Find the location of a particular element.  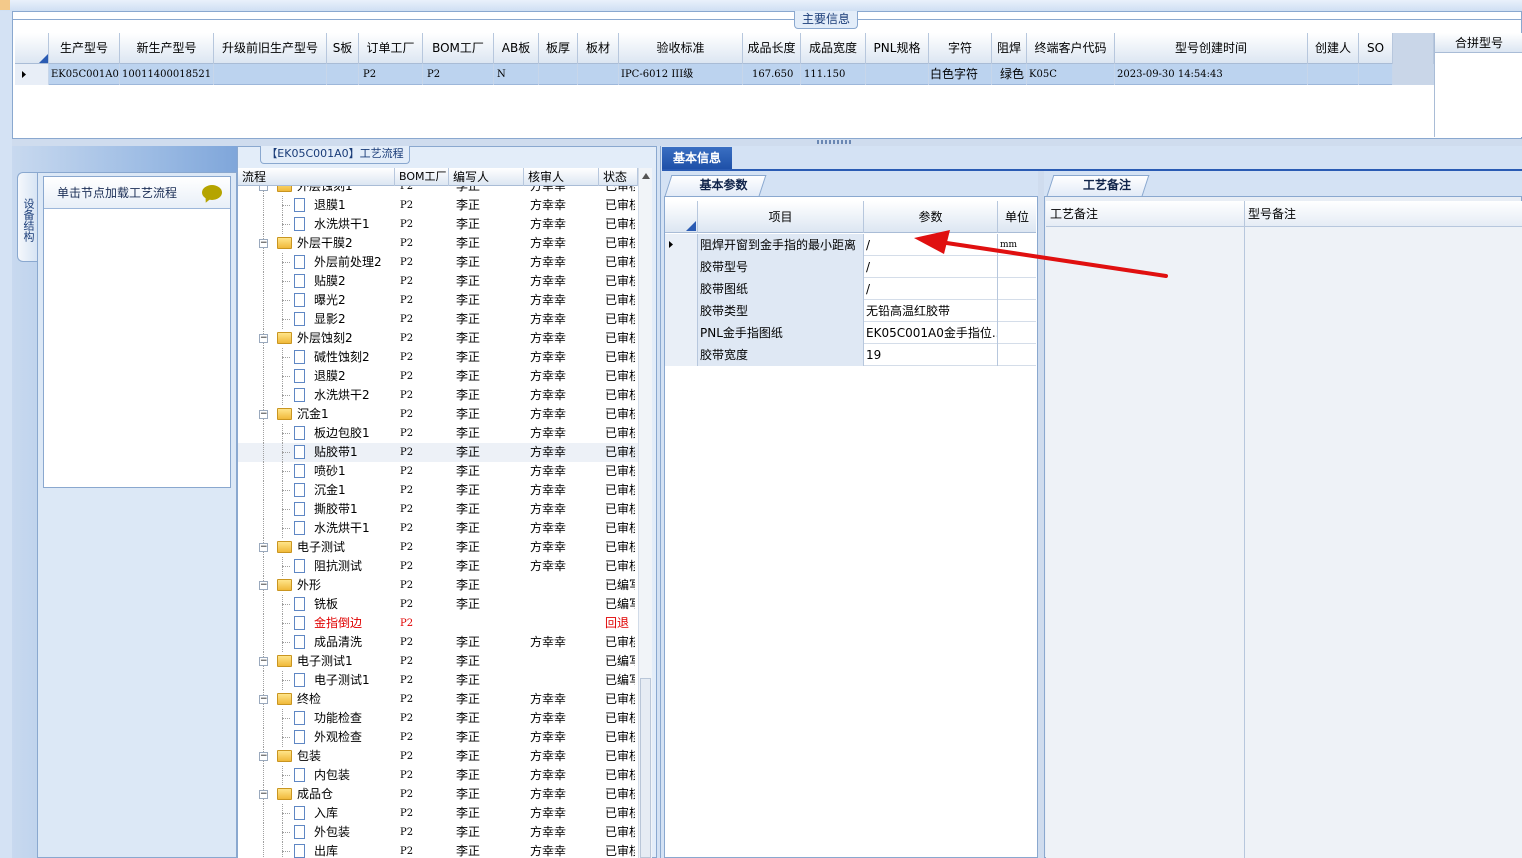

params-row: 胶带宽度 19 is located at coordinates (850, 355).